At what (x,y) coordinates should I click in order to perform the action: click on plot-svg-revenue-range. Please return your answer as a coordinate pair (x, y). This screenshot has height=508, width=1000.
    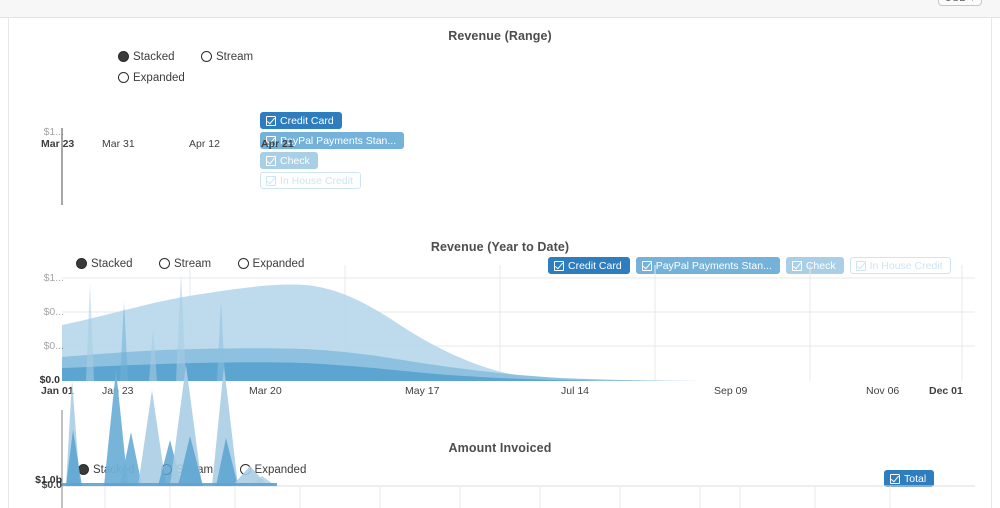
    Looking at the image, I should click on (62, 166).